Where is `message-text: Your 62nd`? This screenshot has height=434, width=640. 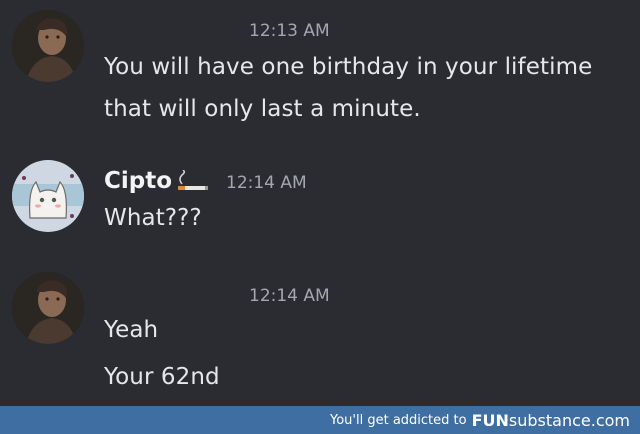
message-text: Your 62nd is located at coordinates (162, 377).